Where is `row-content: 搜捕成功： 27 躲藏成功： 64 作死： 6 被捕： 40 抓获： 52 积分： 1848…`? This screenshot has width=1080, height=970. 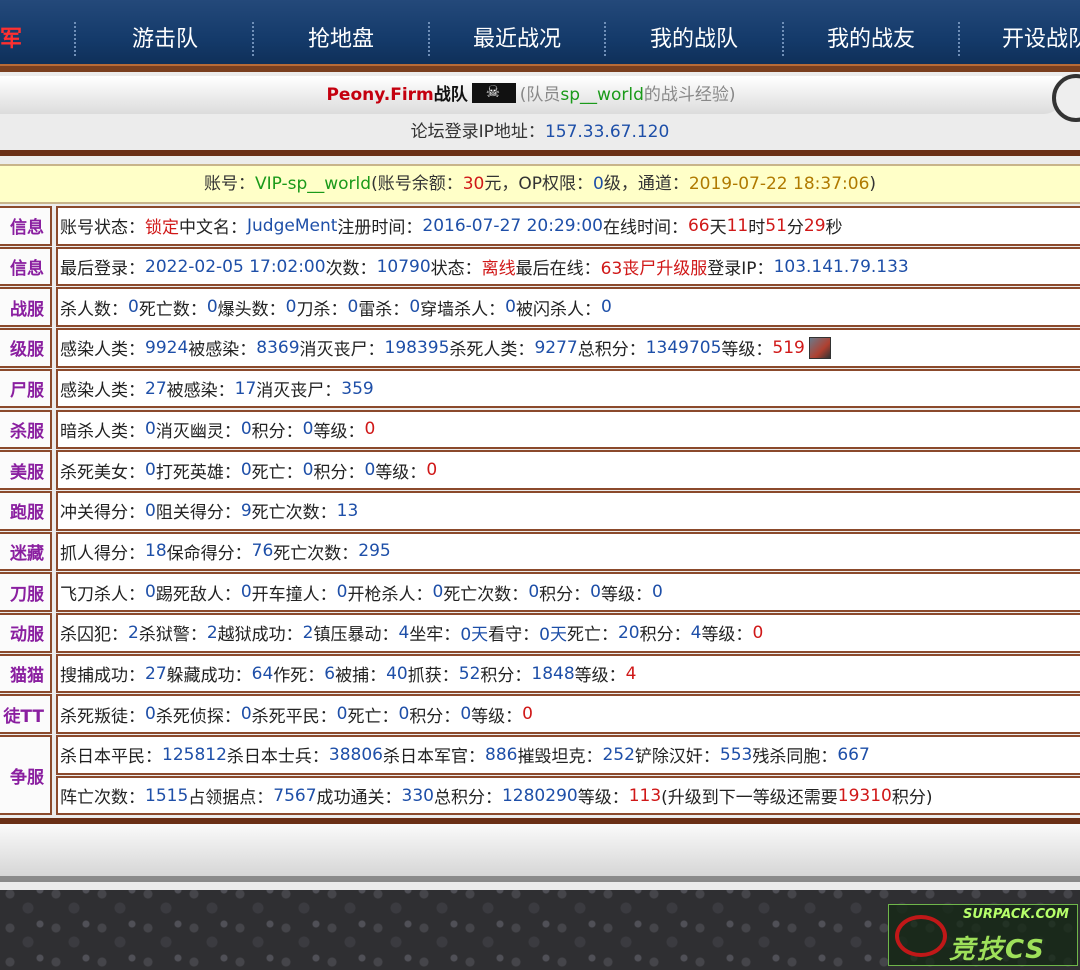 row-content: 搜捕成功： 27 躲藏成功： 64 作死： 6 被捕： 40 抓获： 52 积分： 1848… is located at coordinates (568, 673).